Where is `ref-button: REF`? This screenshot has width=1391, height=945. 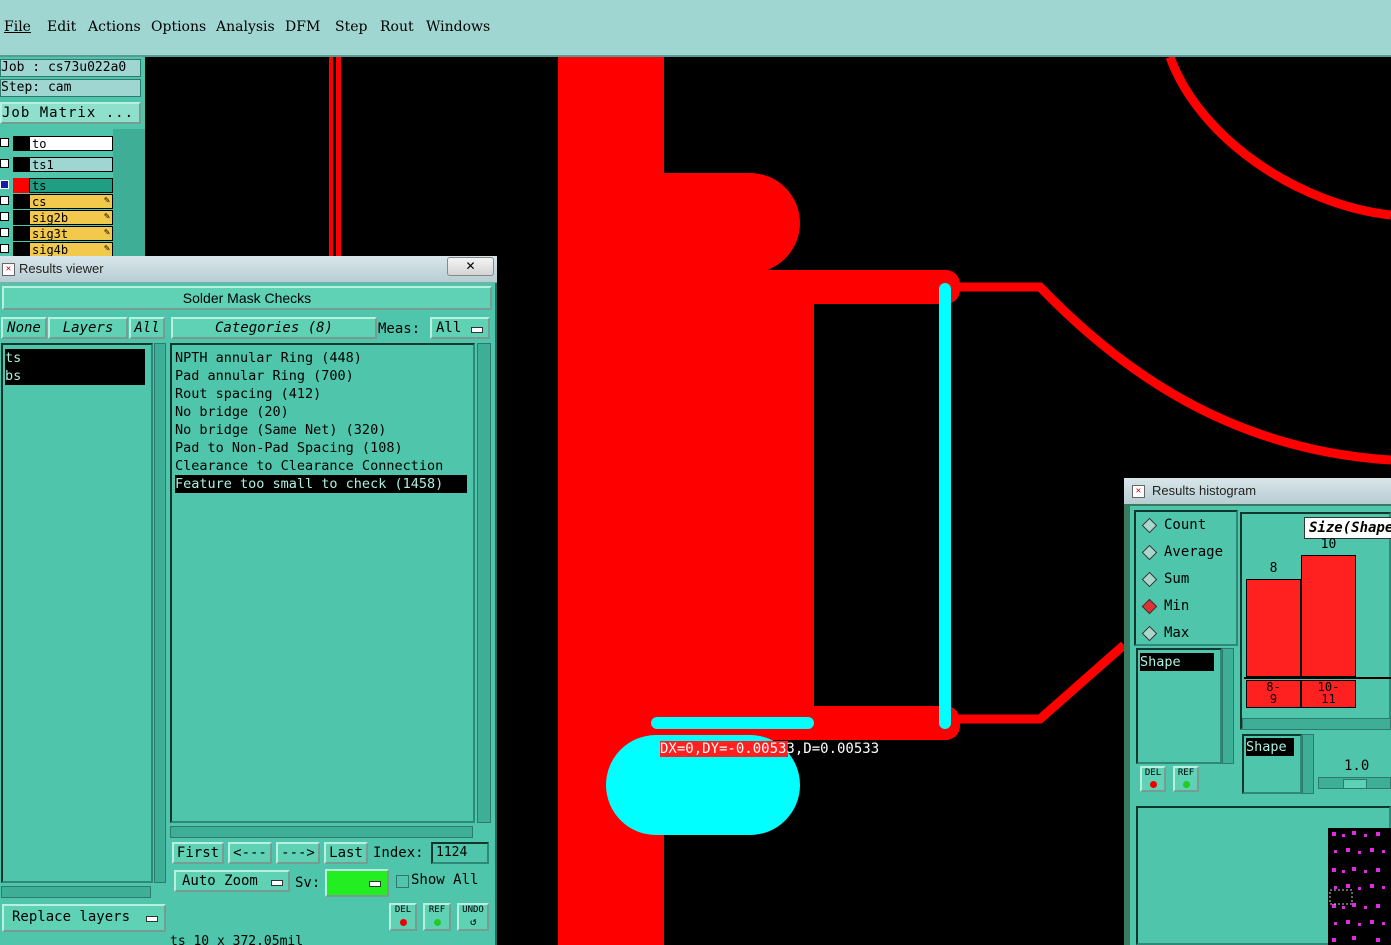
ref-button: REF is located at coordinates (437, 917).